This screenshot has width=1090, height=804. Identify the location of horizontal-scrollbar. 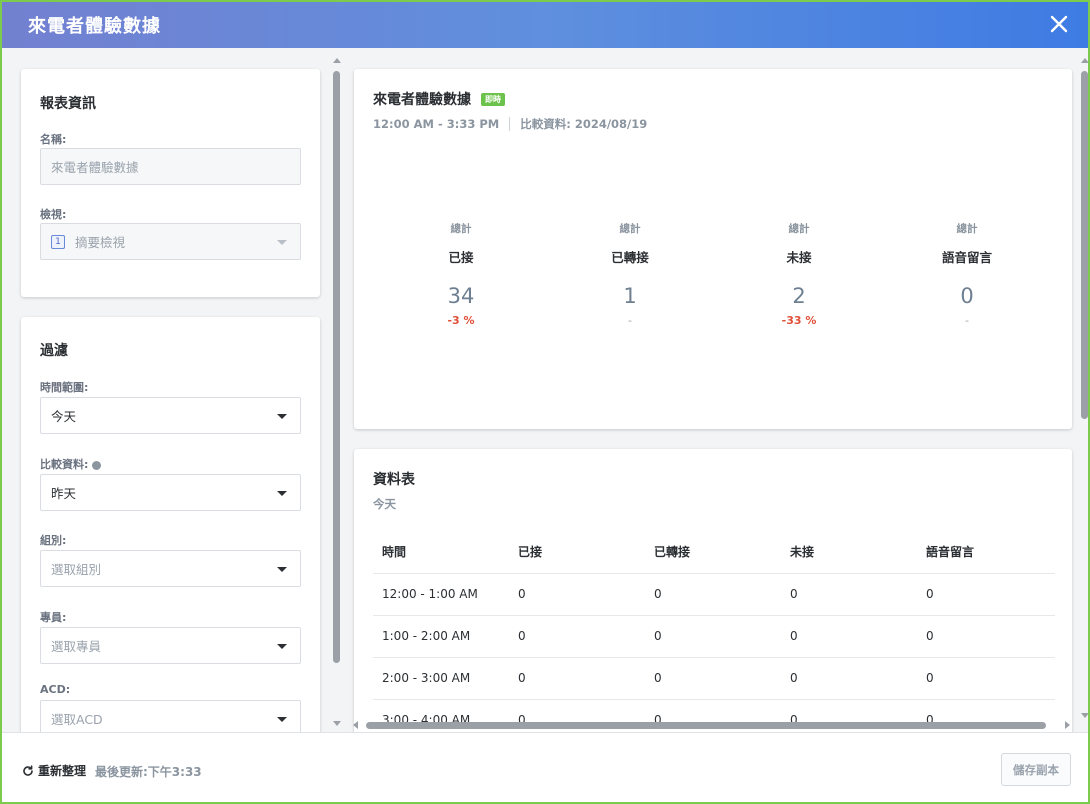
(717, 725).